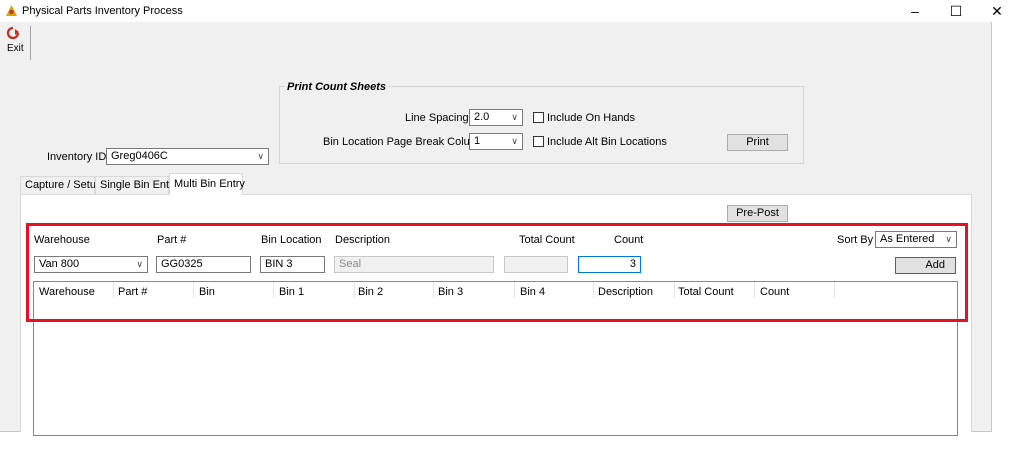 The width and height of the screenshot is (1017, 474). Describe the element at coordinates (11, 10) in the screenshot. I see `app-icon` at that location.